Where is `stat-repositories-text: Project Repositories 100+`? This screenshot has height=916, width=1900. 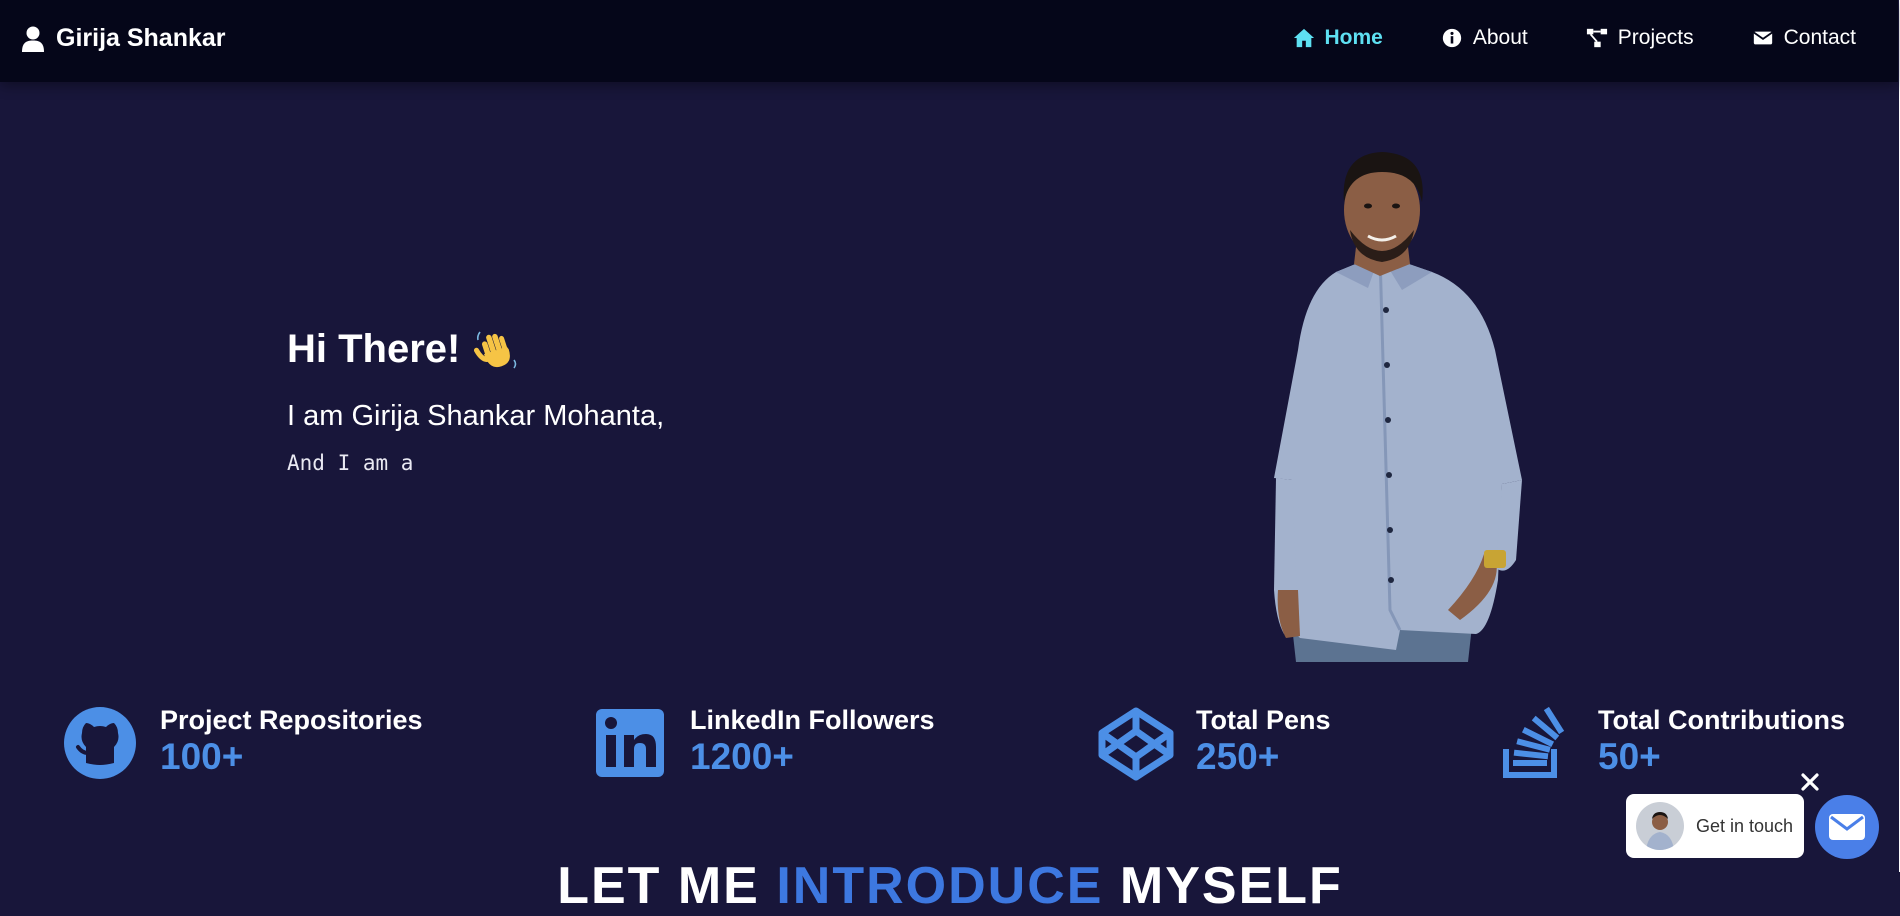 stat-repositories-text: Project Repositories 100+ is located at coordinates (291, 742).